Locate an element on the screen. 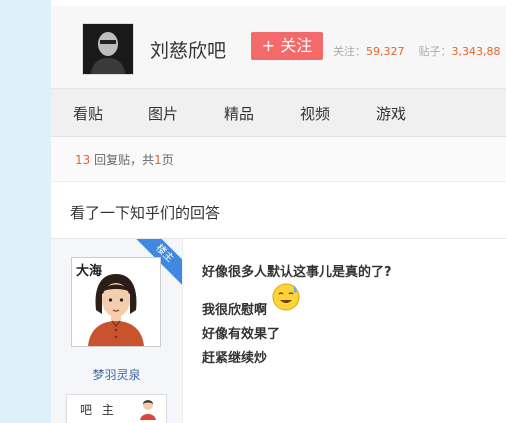 The image size is (506, 423). reply-summary: 13 回复贴，共1页 is located at coordinates (124, 159).